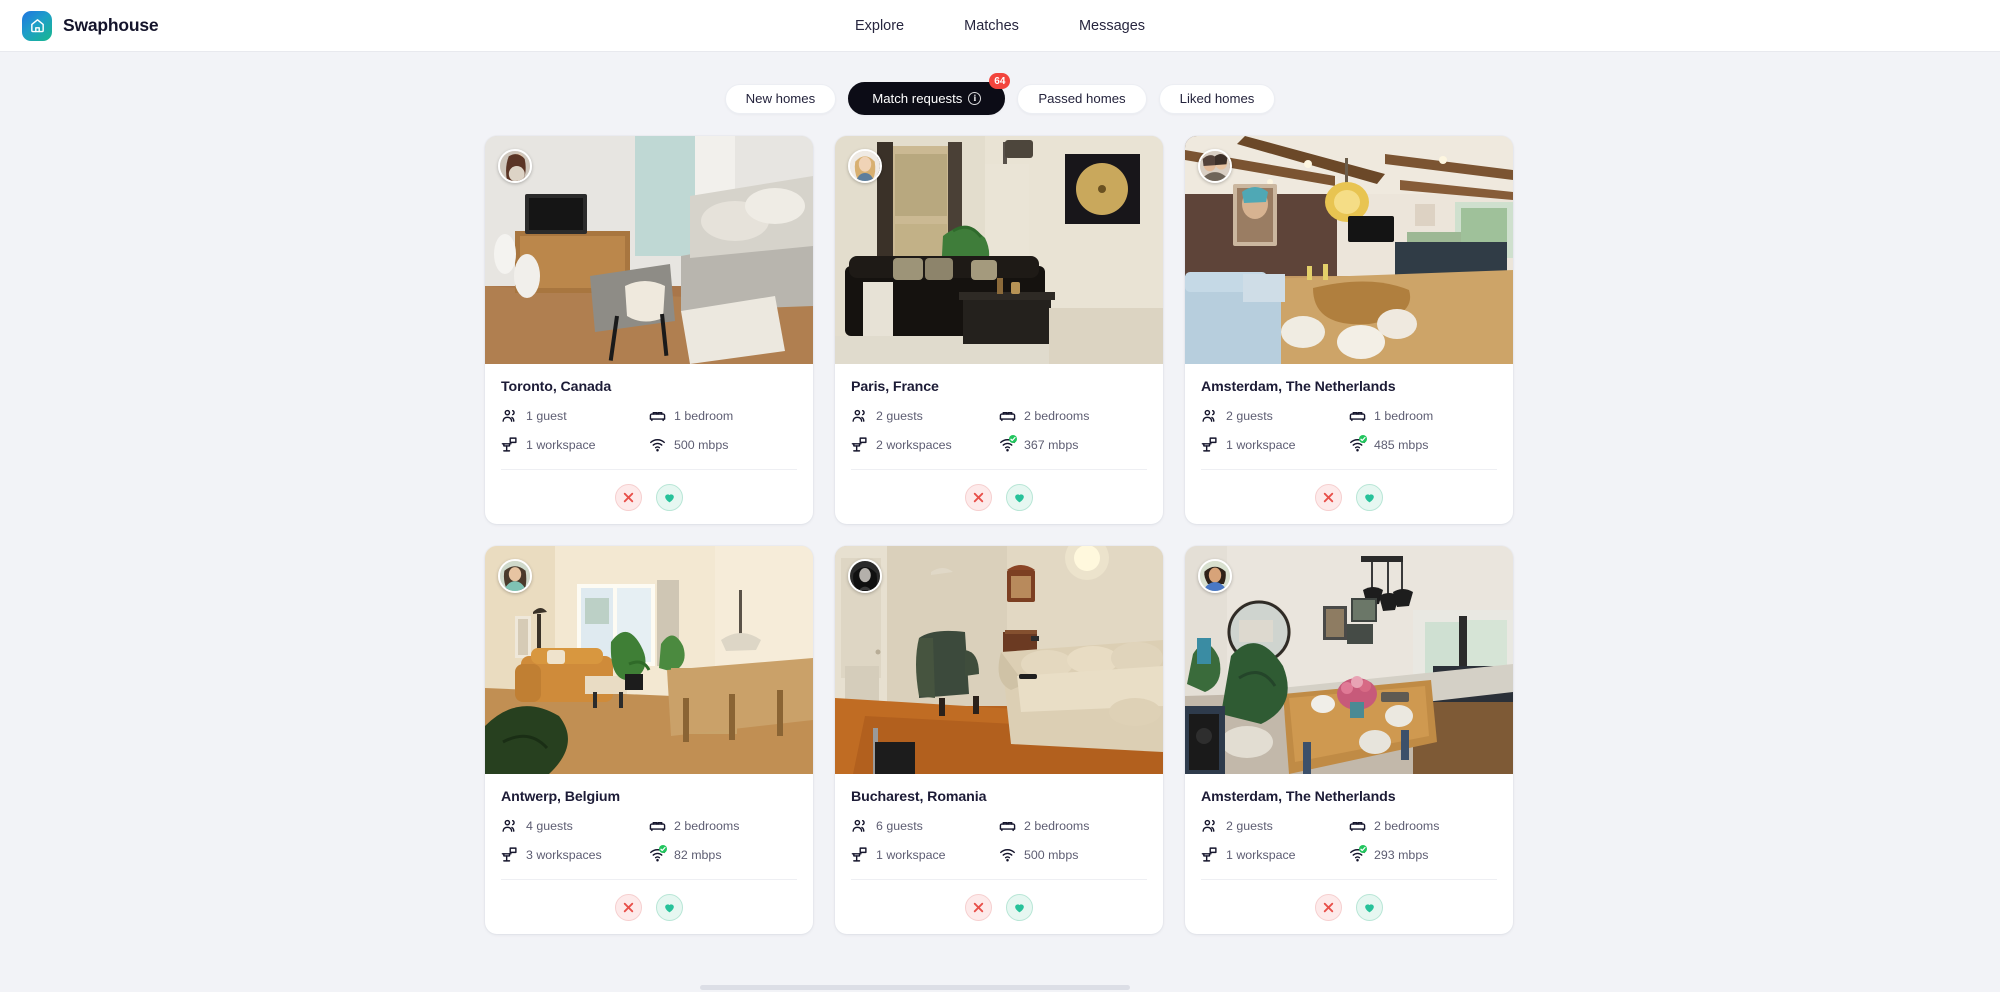 The height and width of the screenshot is (992, 2000). What do you see at coordinates (1112, 26) in the screenshot?
I see `nav-messages: Messages` at bounding box center [1112, 26].